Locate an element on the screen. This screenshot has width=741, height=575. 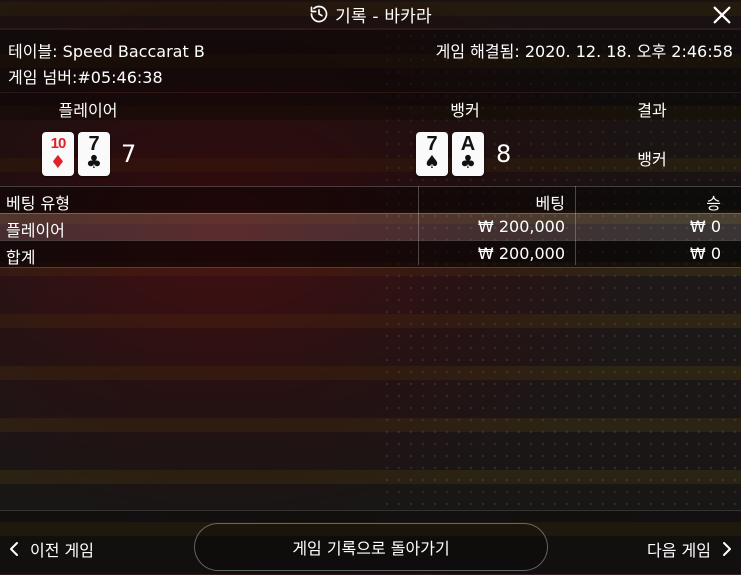
chevron-left-icon is located at coordinates (14, 549).